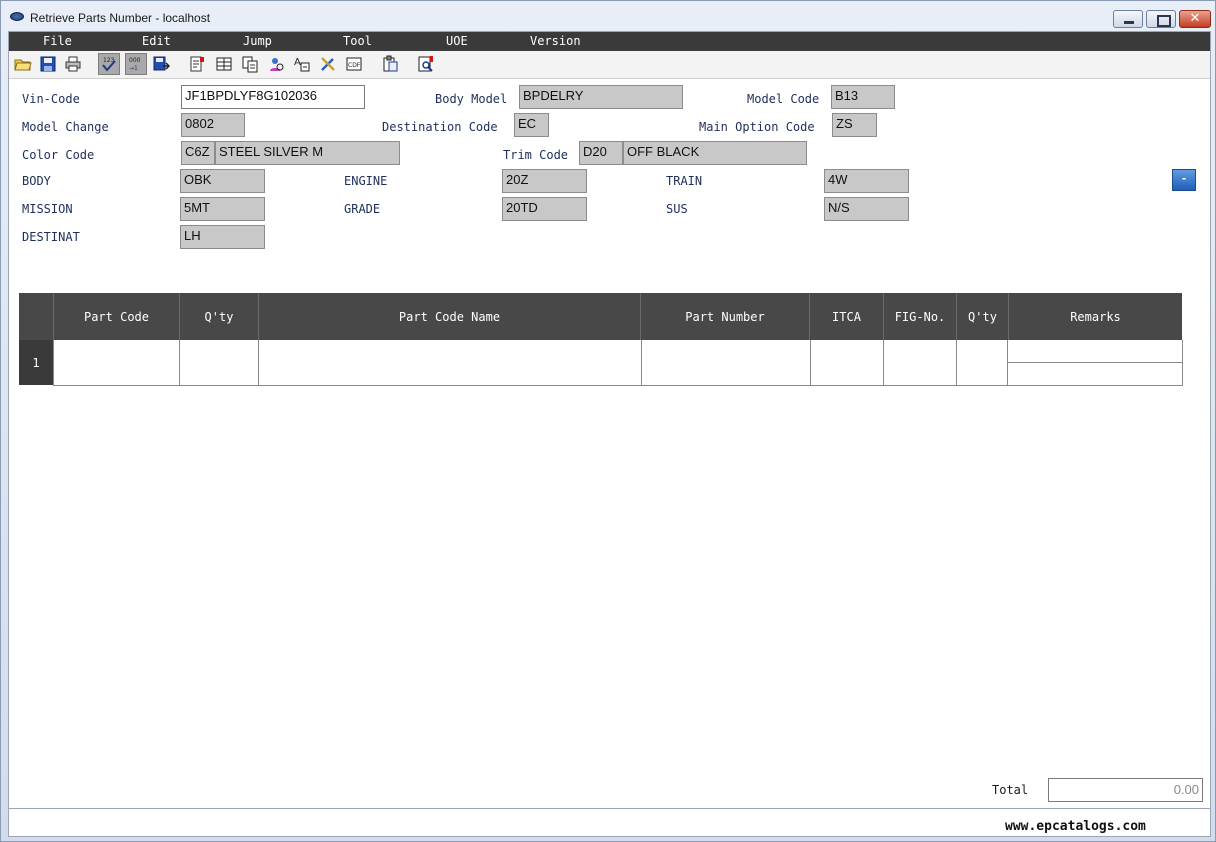 Image resolution: width=1216 pixels, height=842 pixels. Describe the element at coordinates (51, 99) in the screenshot. I see `vin-code-label: Vin-Code` at that location.